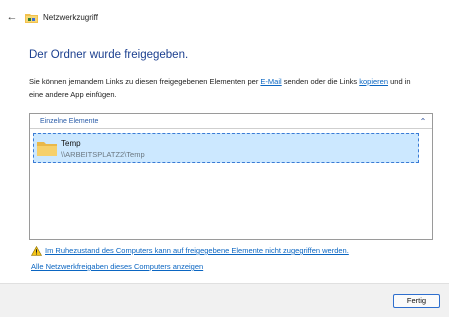  What do you see at coordinates (69, 121) in the screenshot?
I see `panel-header-label: Einzelne Elemente` at bounding box center [69, 121].